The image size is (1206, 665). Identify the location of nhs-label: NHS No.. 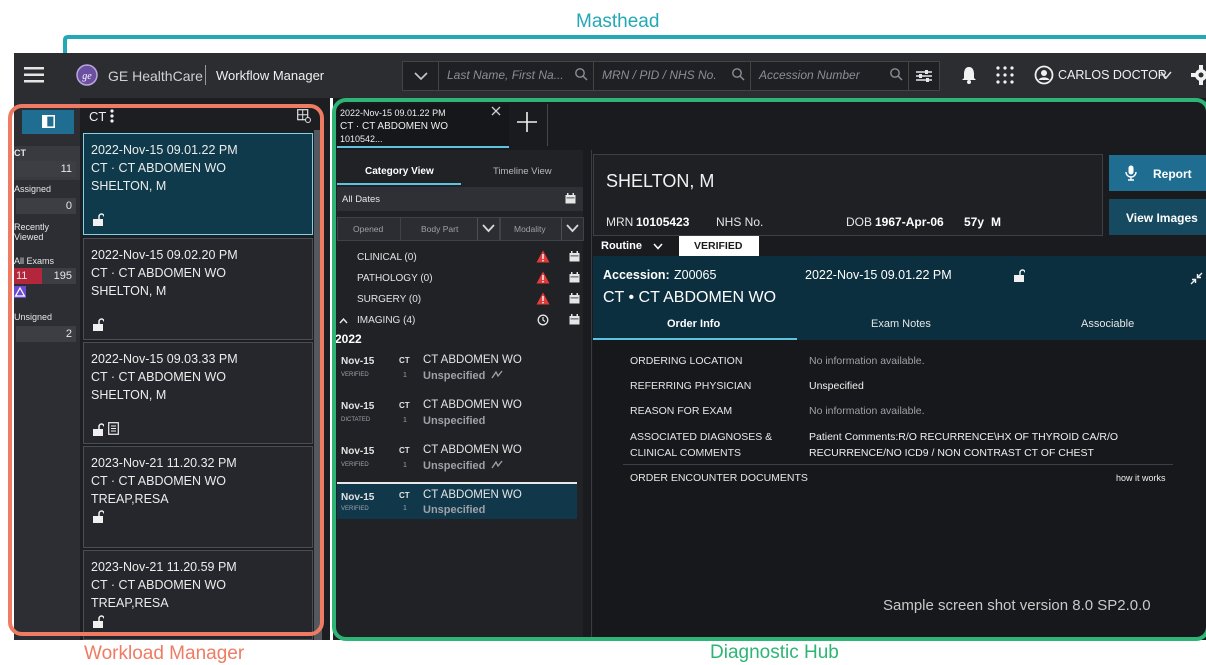
(740, 222).